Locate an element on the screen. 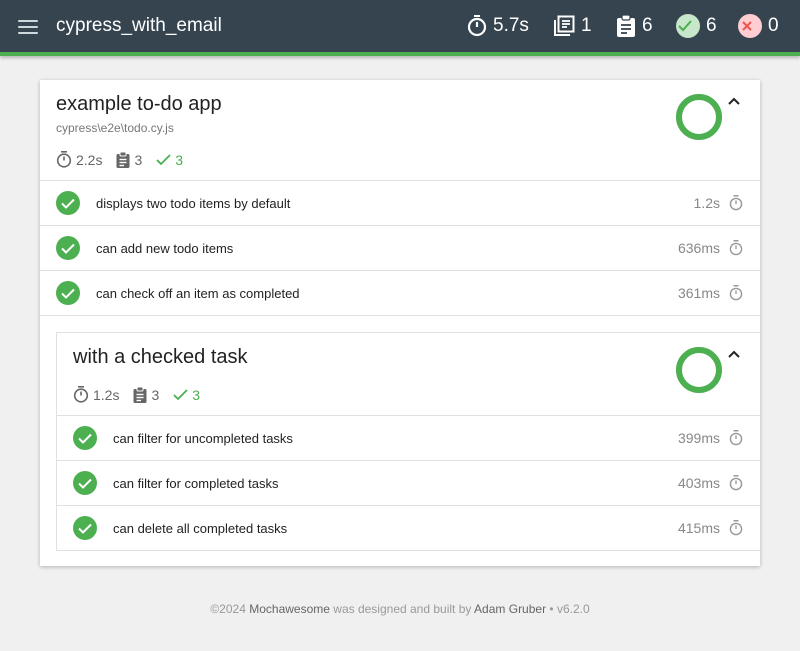 Image resolution: width=800 pixels, height=651 pixels. test-row: can delete all completed tasks 415ms is located at coordinates (408, 527).